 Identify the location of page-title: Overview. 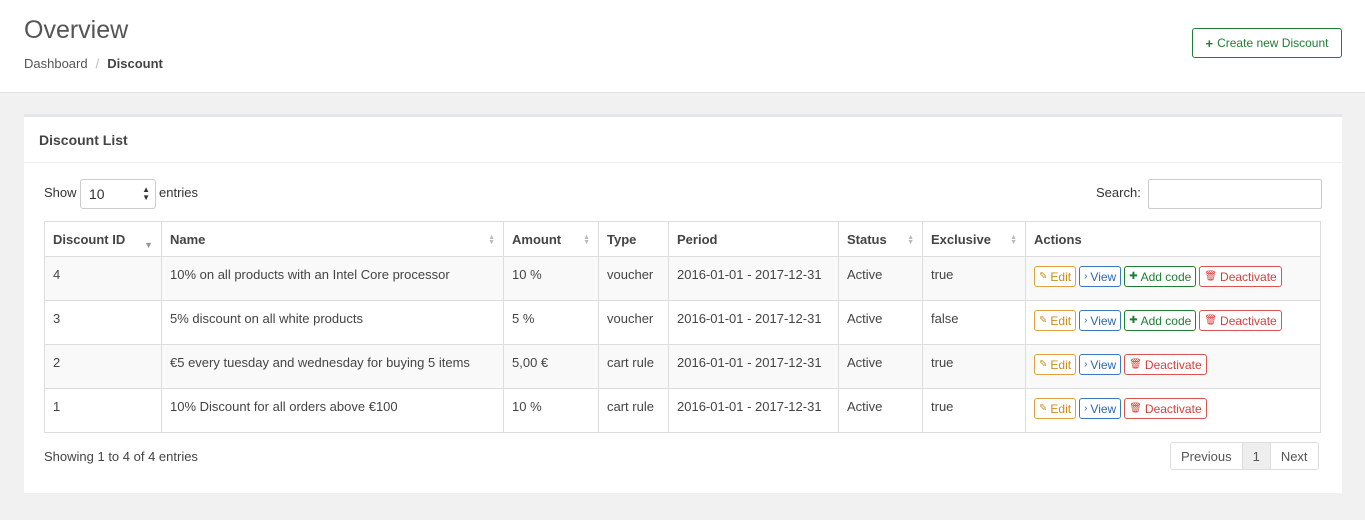
(76, 30).